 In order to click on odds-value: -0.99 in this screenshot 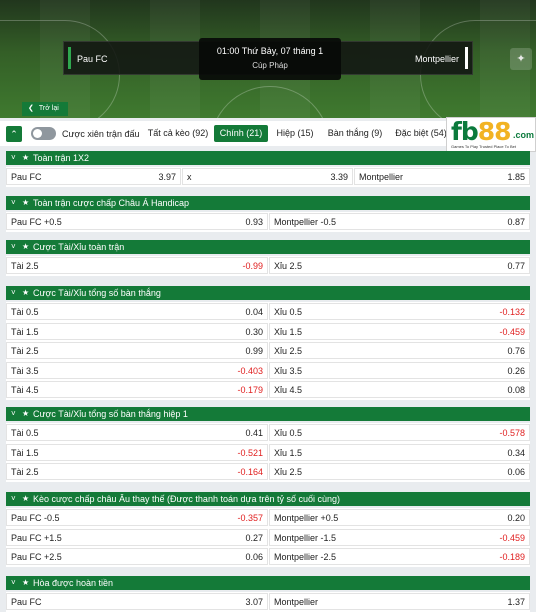, I will do `click(252, 266)`.